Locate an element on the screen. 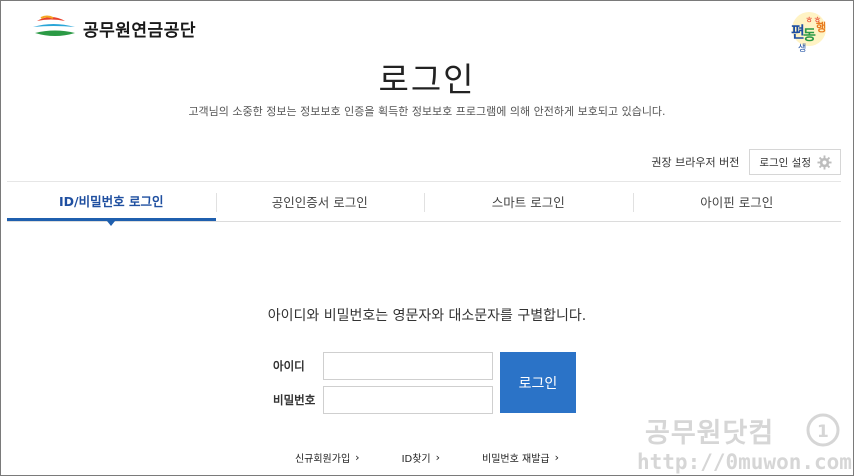  signup-link: 신규회원가입 › is located at coordinates (327, 457).